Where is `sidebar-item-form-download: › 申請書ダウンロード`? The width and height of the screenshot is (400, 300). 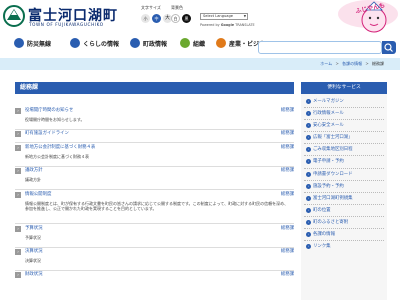
sidebar-item-form-download: › 申請書ダウンロード is located at coordinates (344, 175).